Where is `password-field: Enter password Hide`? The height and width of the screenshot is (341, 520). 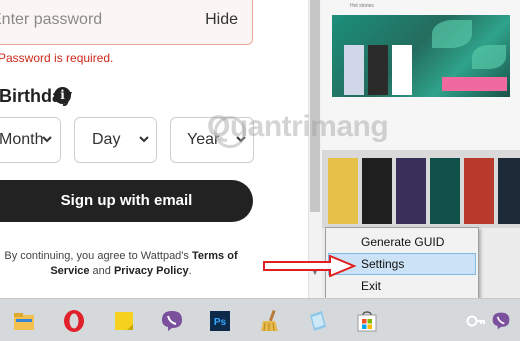
password-field: Enter password Hide is located at coordinates (126, 22).